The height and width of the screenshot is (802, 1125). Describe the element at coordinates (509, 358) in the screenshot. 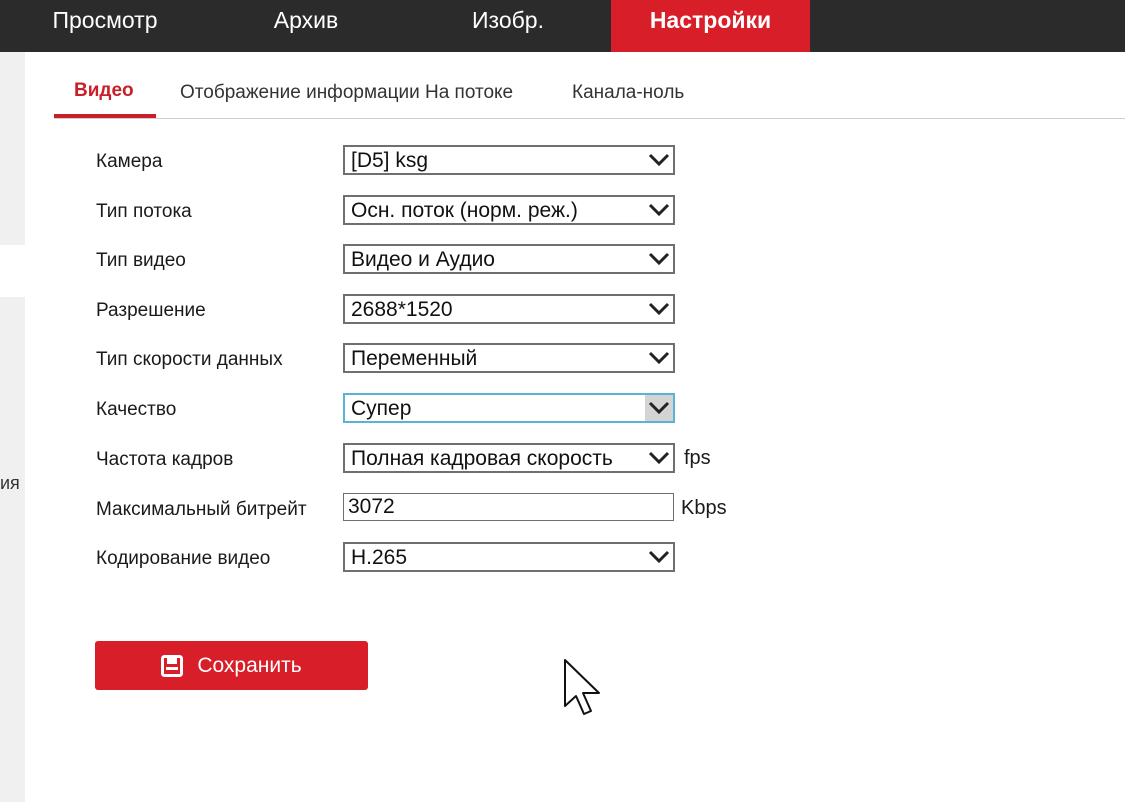

I see `bitrate-type-select: Переменный` at that location.